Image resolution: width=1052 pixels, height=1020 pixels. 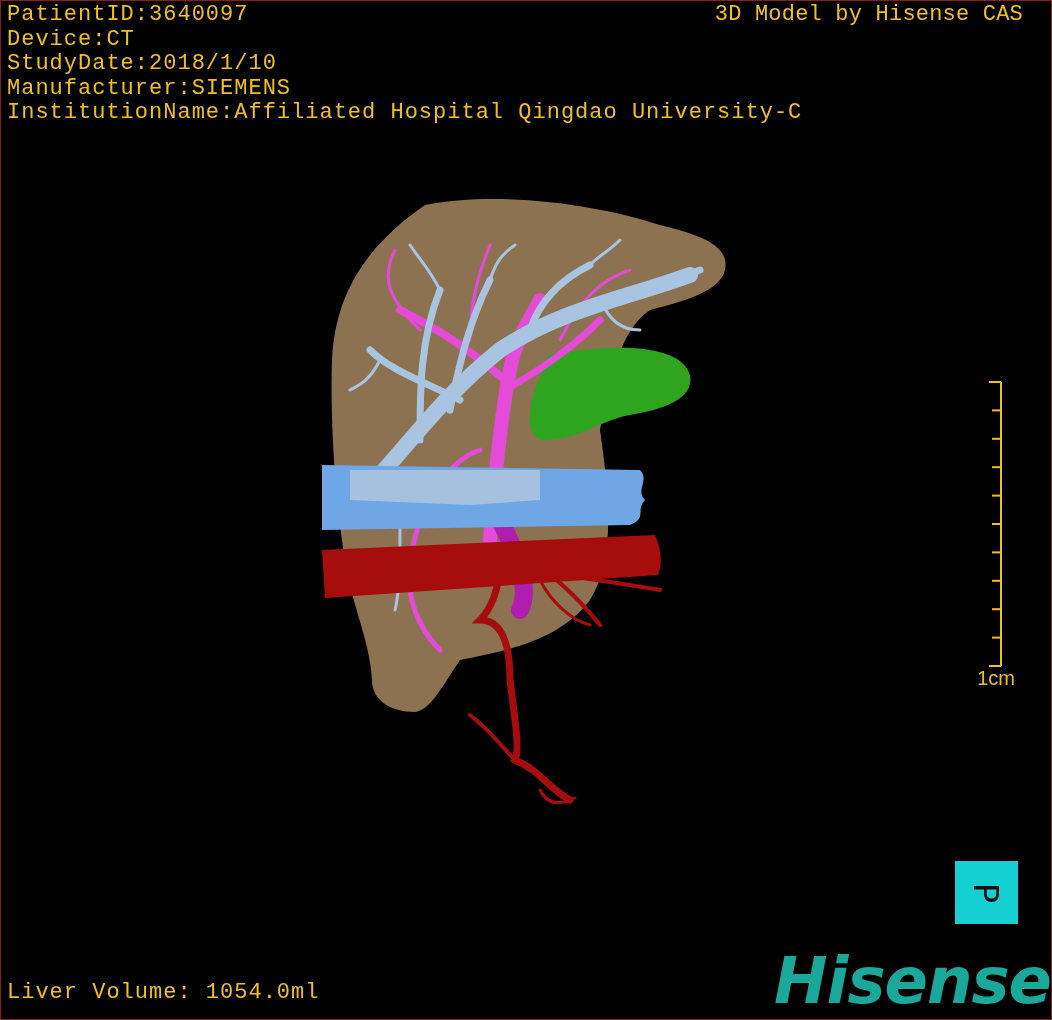 I want to click on scale-bar-icon, so click(x=996, y=524).